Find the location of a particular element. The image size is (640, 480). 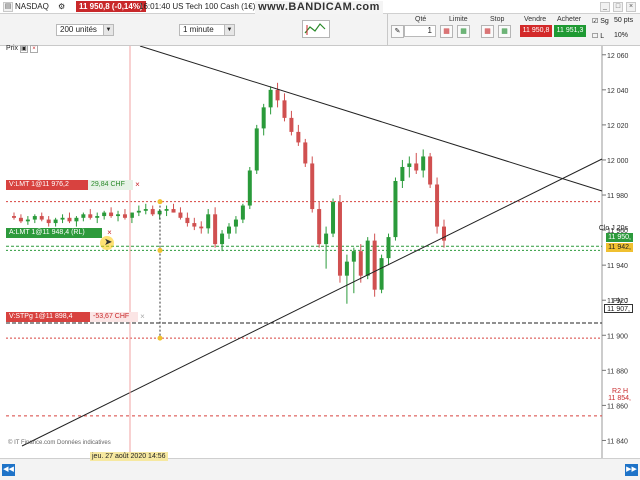

stop-header: Stop is located at coordinates (497, 19).